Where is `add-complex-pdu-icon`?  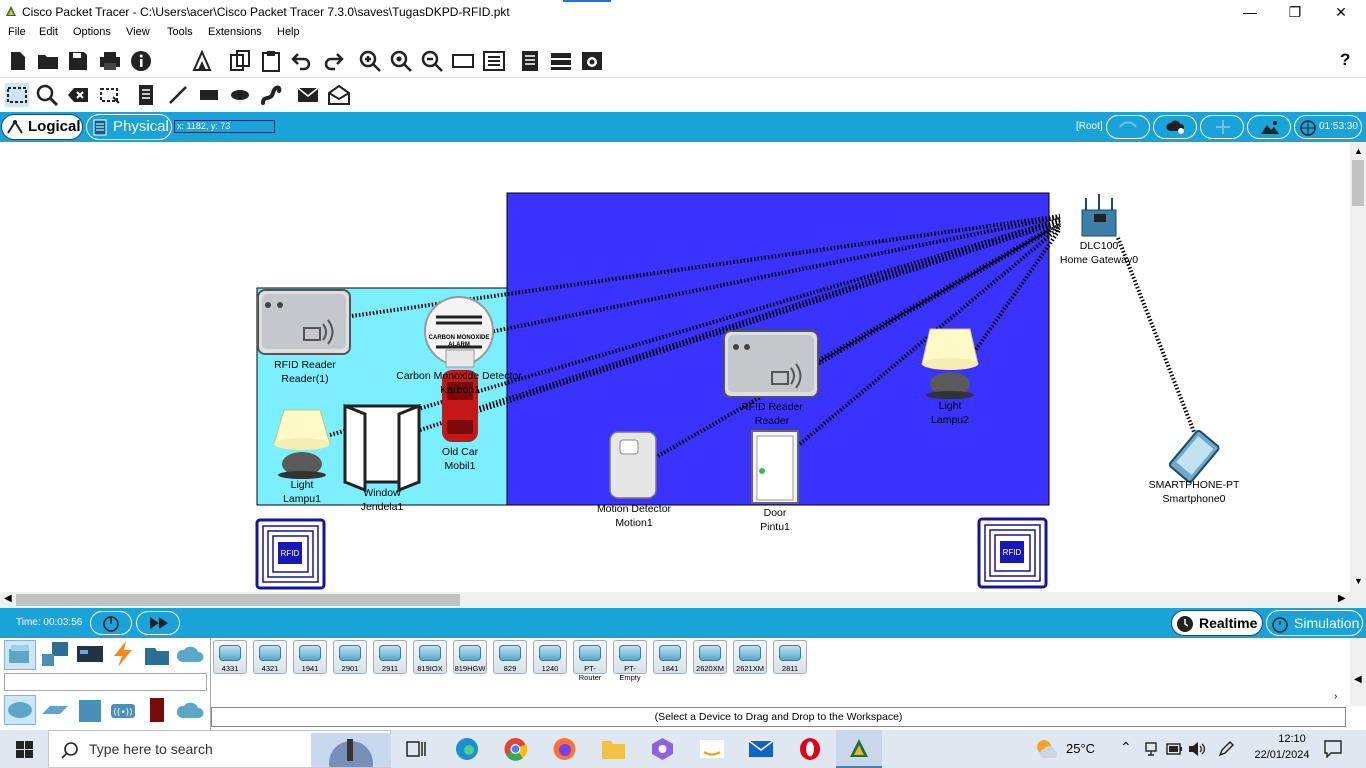
add-complex-pdu-icon is located at coordinates (339, 95).